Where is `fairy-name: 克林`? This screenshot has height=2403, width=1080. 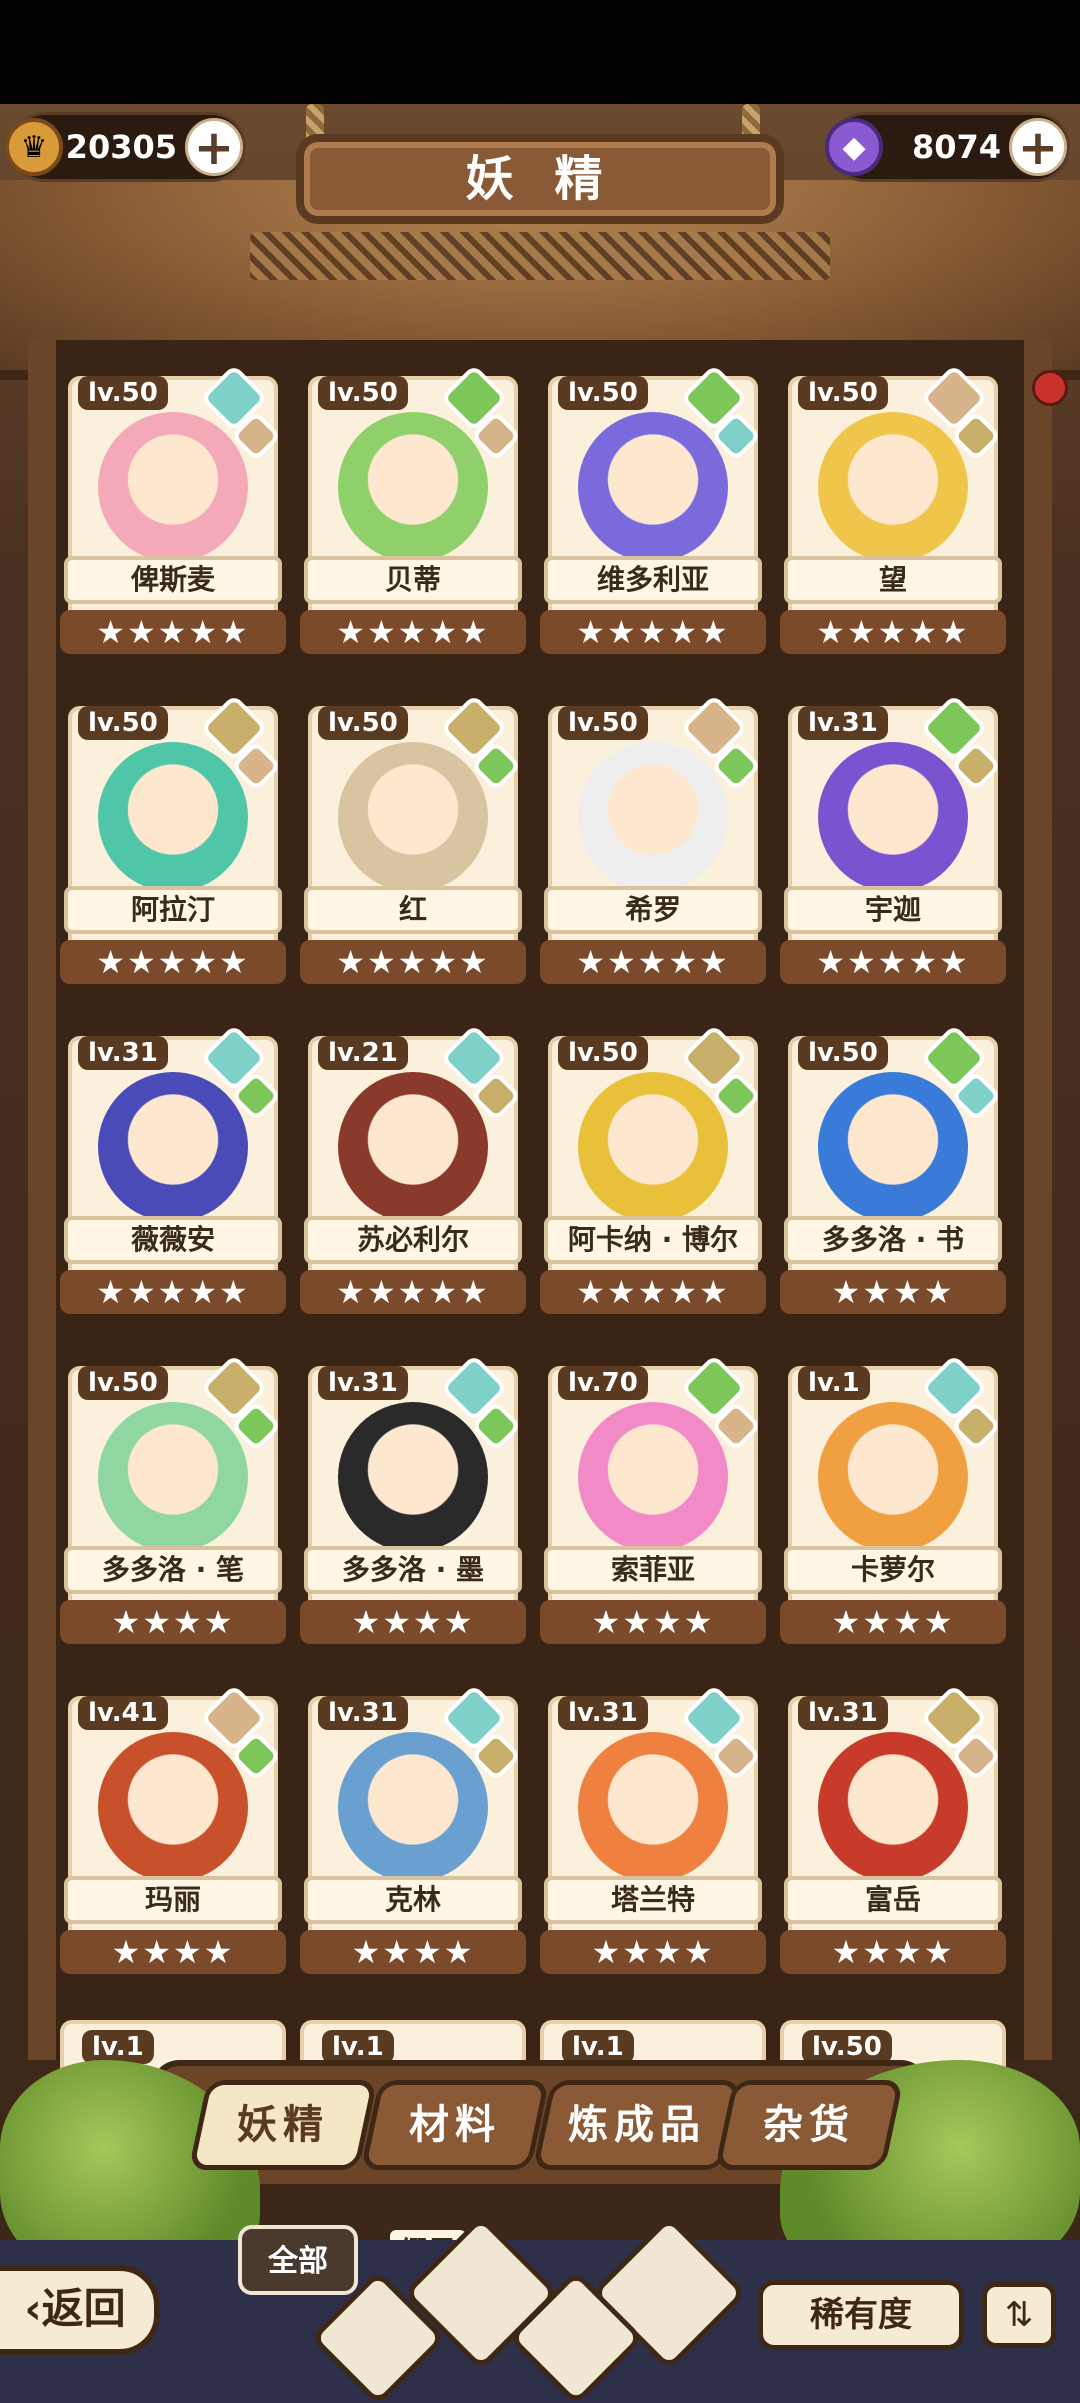 fairy-name: 克林 is located at coordinates (413, 1900).